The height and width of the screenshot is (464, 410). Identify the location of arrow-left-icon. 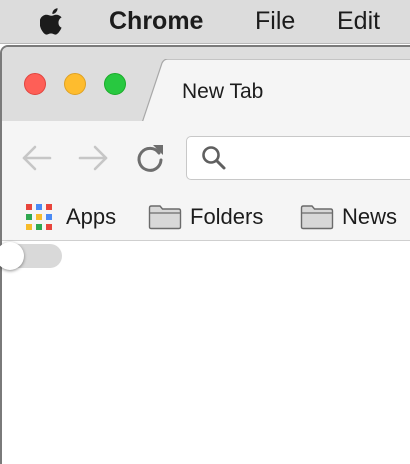
(37, 158).